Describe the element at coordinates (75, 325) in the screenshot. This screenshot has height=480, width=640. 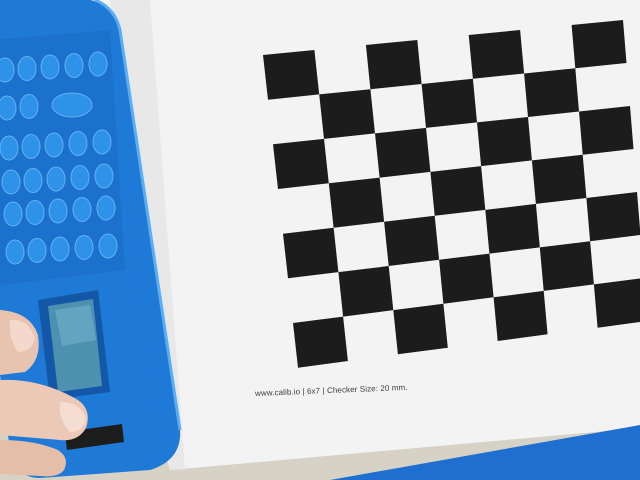
I see `calculator-screen-glare` at that location.